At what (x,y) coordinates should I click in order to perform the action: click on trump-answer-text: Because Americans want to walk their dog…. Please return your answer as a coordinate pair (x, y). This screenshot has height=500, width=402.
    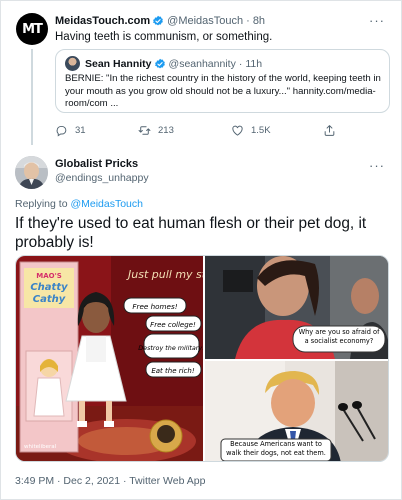
    Looking at the image, I should click on (276, 448).